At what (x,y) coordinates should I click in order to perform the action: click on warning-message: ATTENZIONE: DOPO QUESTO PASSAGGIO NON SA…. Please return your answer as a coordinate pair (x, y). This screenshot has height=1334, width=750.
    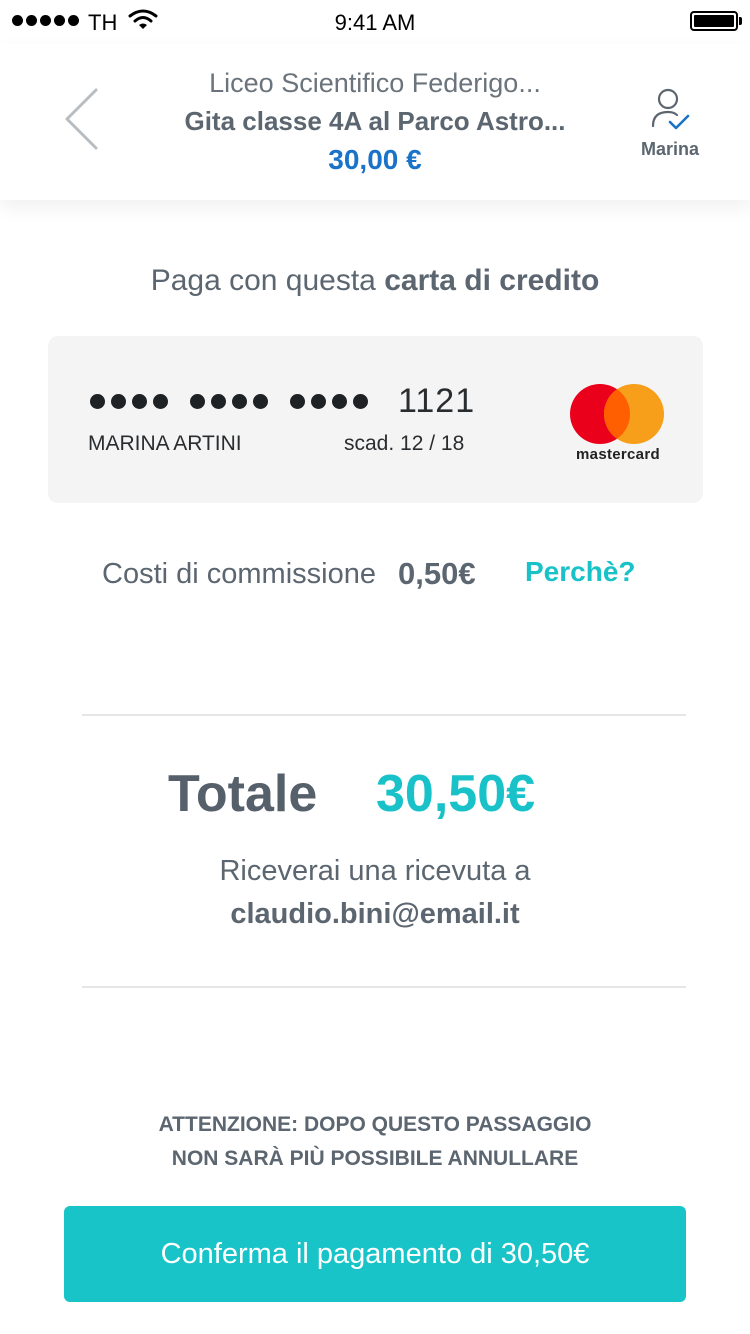
    Looking at the image, I should click on (375, 1142).